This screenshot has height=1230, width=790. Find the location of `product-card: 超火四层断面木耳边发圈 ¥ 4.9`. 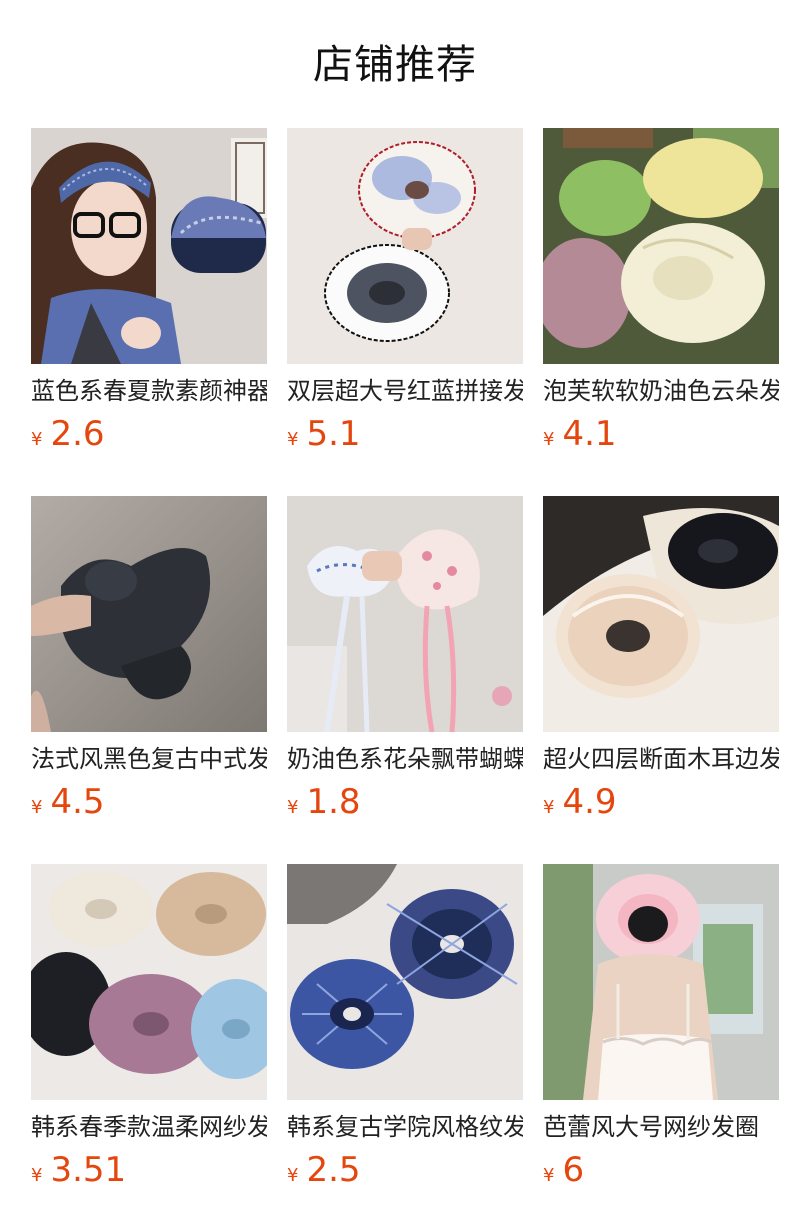

product-card: 超火四层断面木耳边发圈 ¥ 4.9 is located at coordinates (661, 664).